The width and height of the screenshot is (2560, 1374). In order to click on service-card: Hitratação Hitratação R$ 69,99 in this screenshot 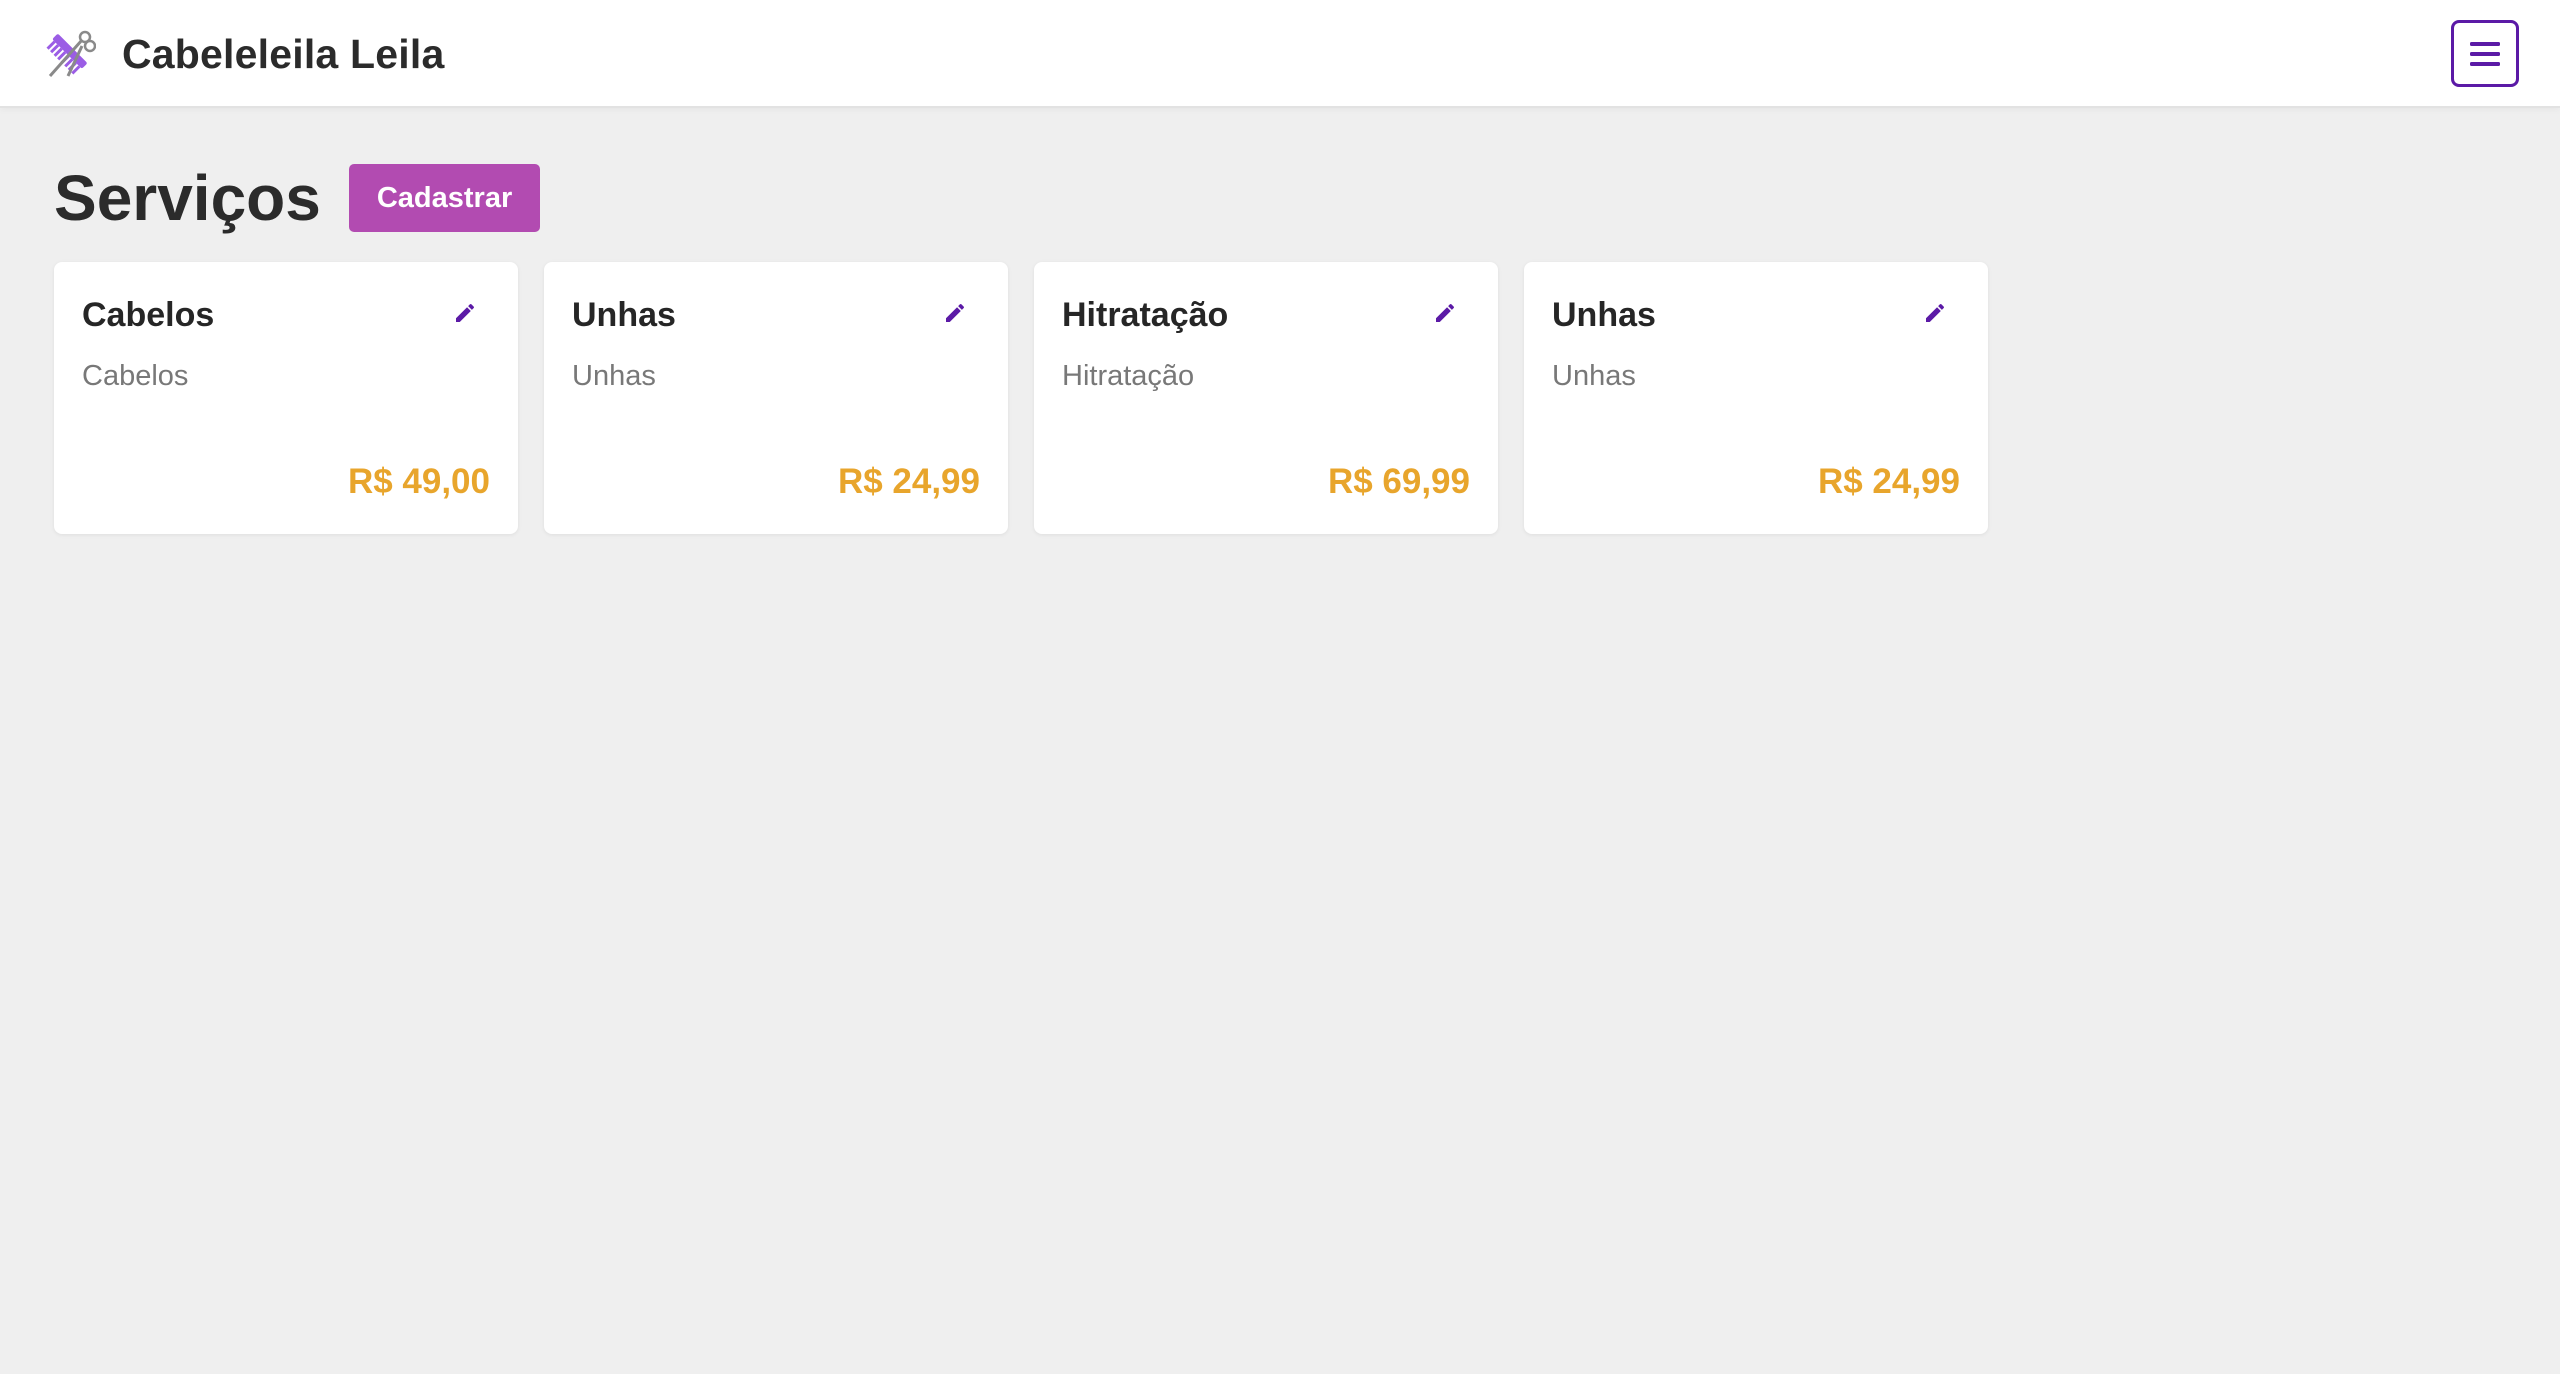, I will do `click(1266, 398)`.